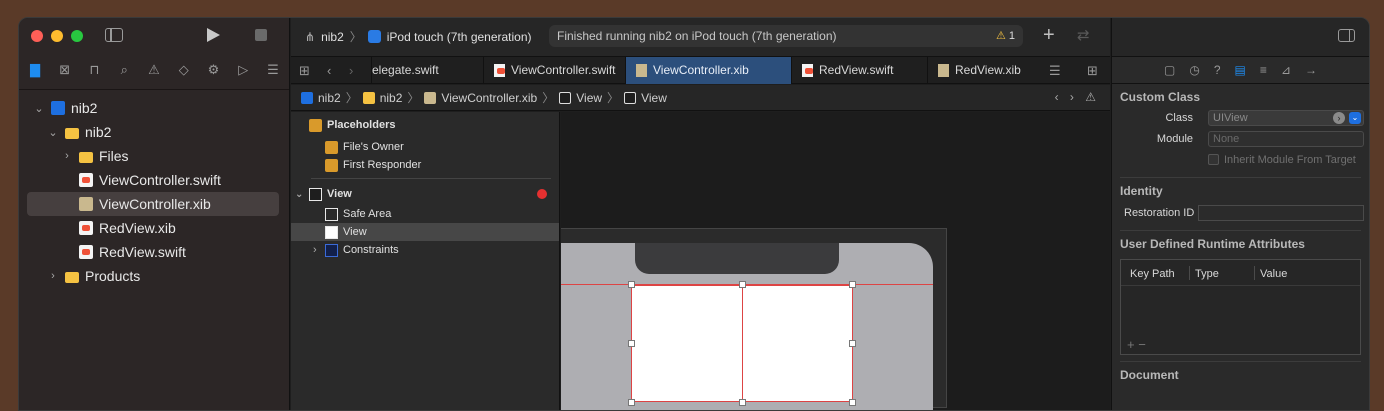  Describe the element at coordinates (425, 165) in the screenshot. I see `outline-placeholder-item: First Responder` at that location.